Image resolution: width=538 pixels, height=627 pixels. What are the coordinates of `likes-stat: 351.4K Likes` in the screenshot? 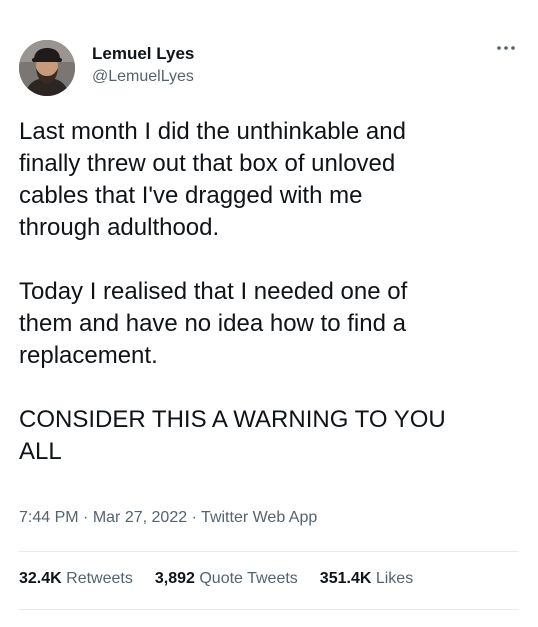 It's located at (366, 579).